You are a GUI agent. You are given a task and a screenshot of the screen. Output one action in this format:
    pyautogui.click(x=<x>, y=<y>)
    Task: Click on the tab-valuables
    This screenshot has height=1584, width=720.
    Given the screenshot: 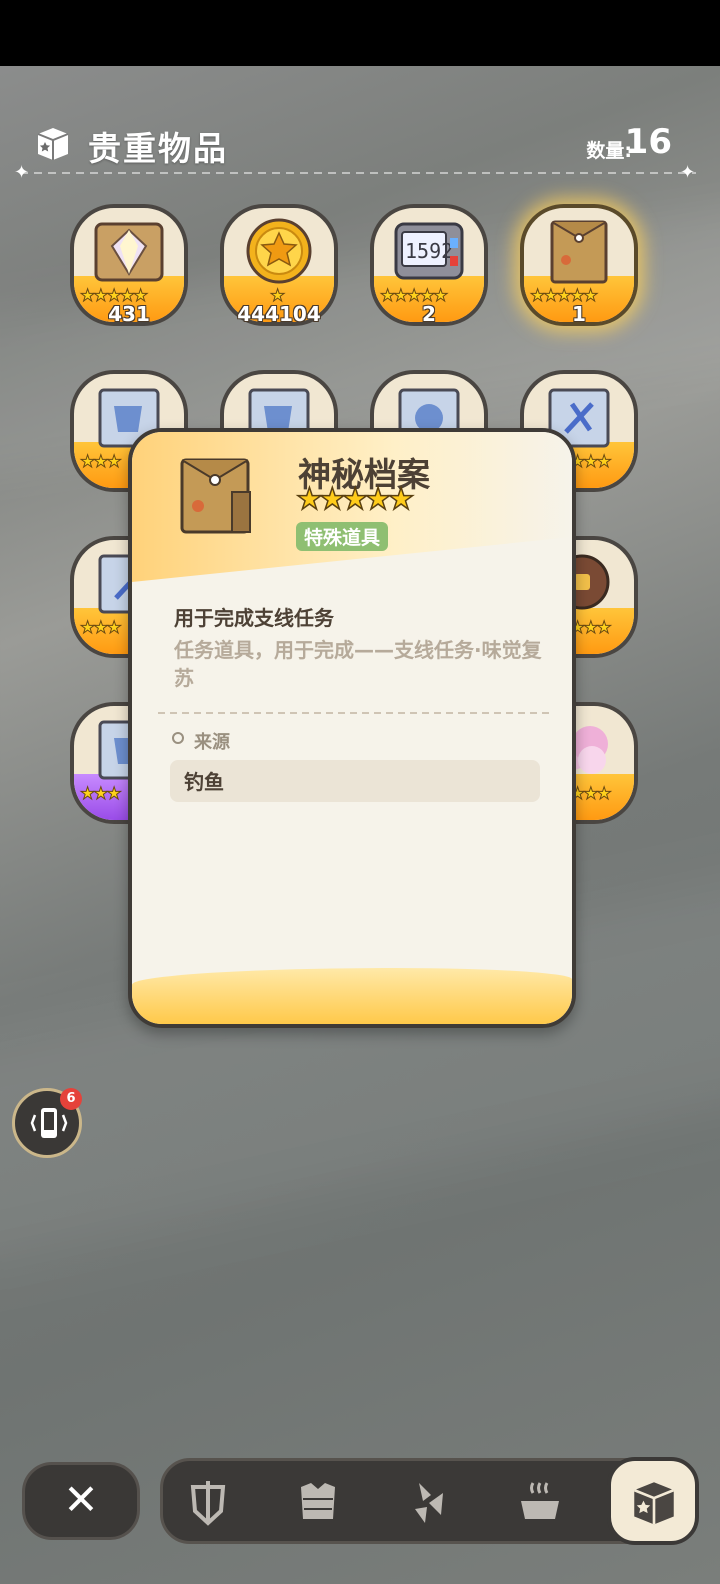 What is the action you would take?
    pyautogui.click(x=653, y=1501)
    